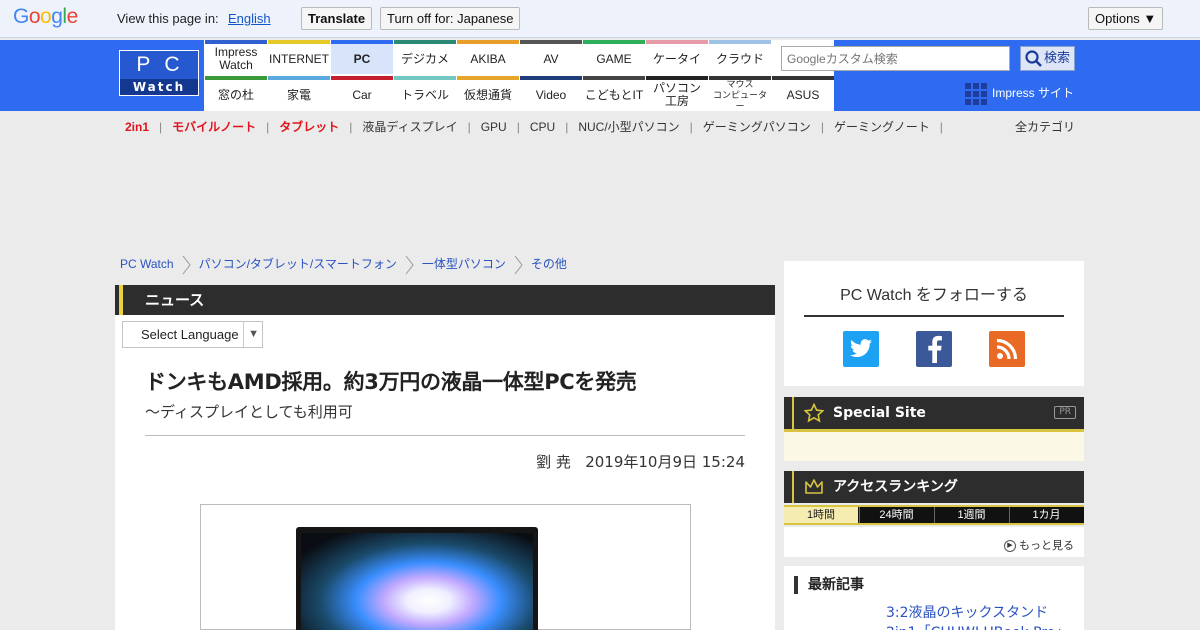 Image resolution: width=1200 pixels, height=630 pixels. I want to click on nav-item-パソコン-工房: パソコン 工房, so click(677, 93).